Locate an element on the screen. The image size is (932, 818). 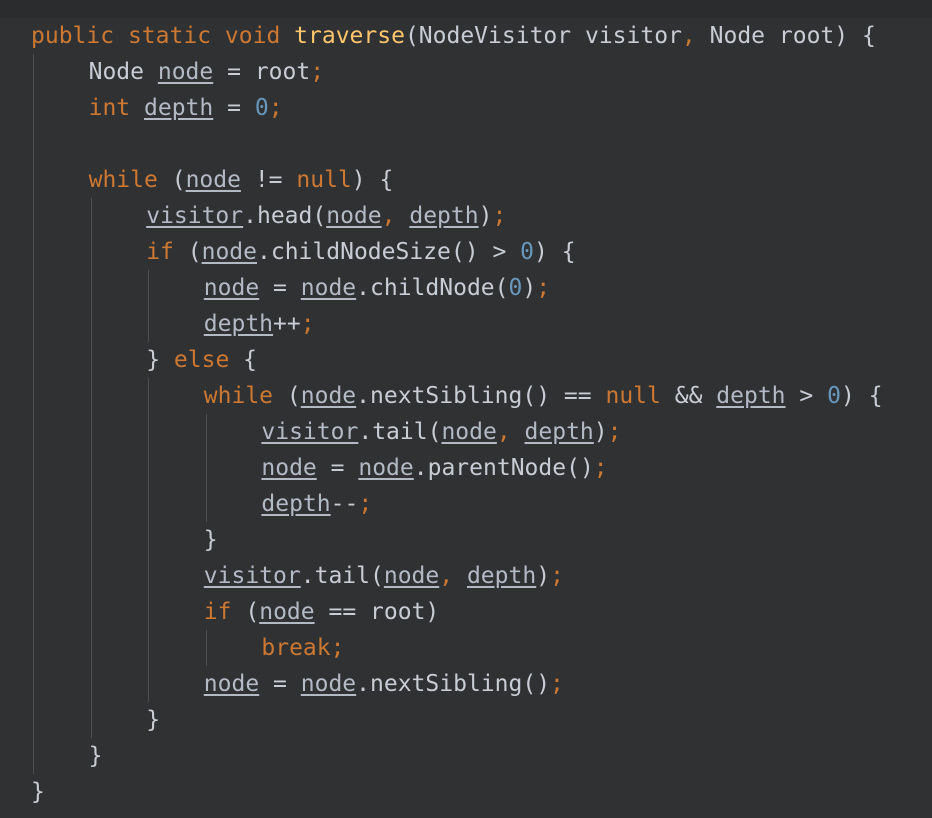
token-kw: while is located at coordinates (123, 180).